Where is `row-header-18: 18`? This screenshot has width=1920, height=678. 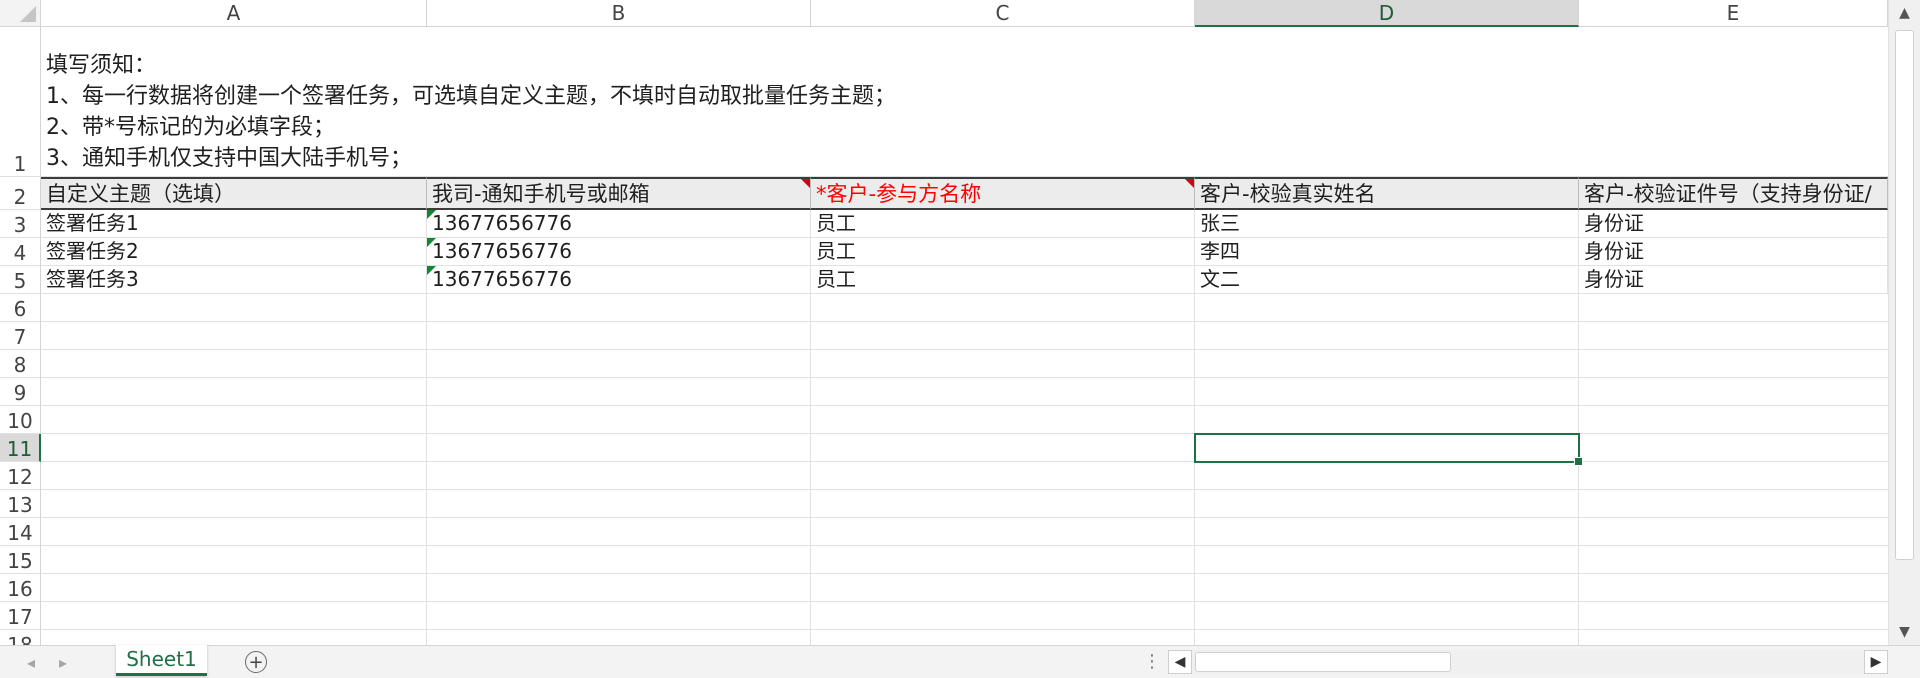 row-header-18: 18 is located at coordinates (20, 637).